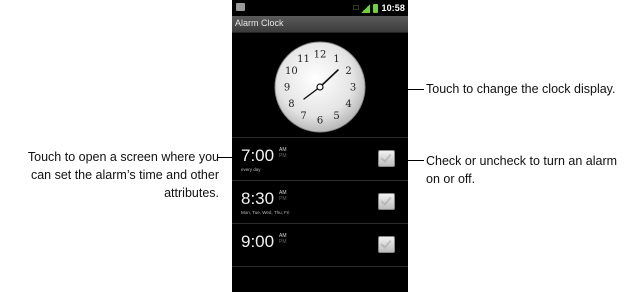 The height and width of the screenshot is (292, 636). I want to click on callout-open-line1: Touch to open a screen where you, so click(123, 157).